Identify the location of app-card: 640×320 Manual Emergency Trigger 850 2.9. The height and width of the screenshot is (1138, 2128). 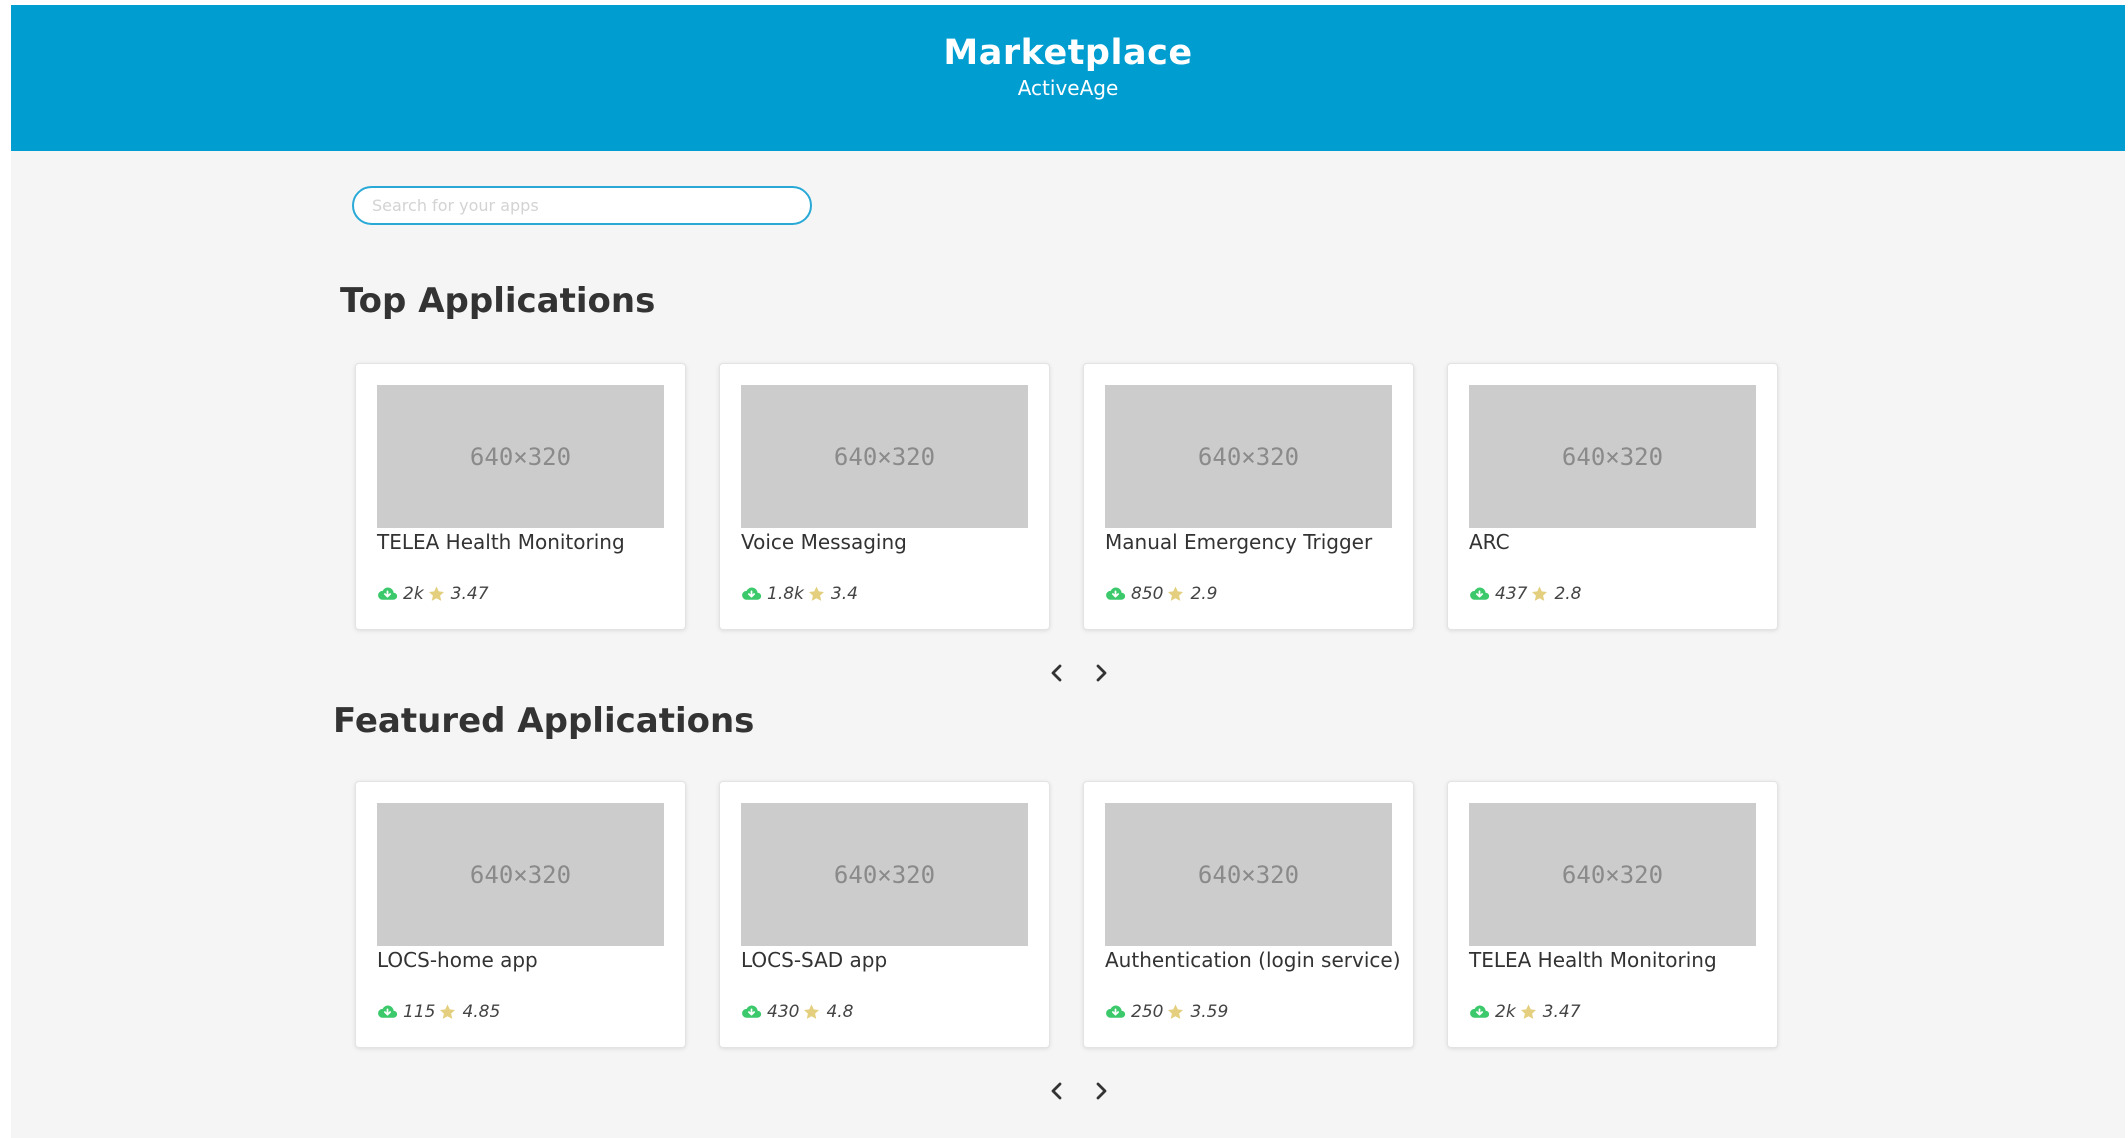
(1248, 496).